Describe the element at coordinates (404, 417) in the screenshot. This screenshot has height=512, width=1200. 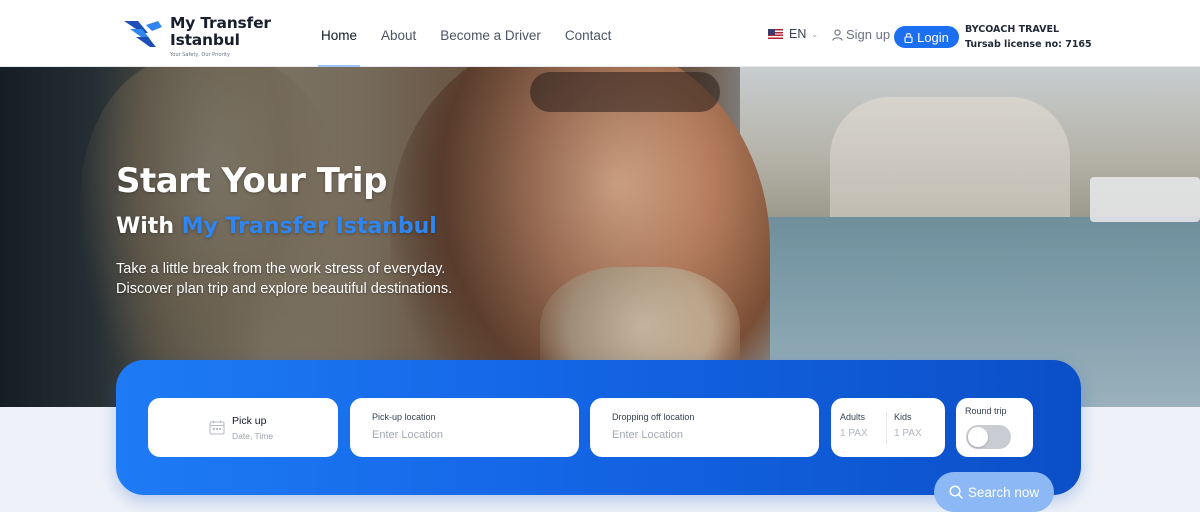
I see `pickup-location-label: Pick-up location` at that location.